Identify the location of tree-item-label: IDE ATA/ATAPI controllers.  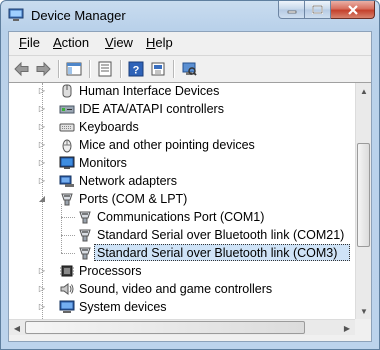
(151, 109).